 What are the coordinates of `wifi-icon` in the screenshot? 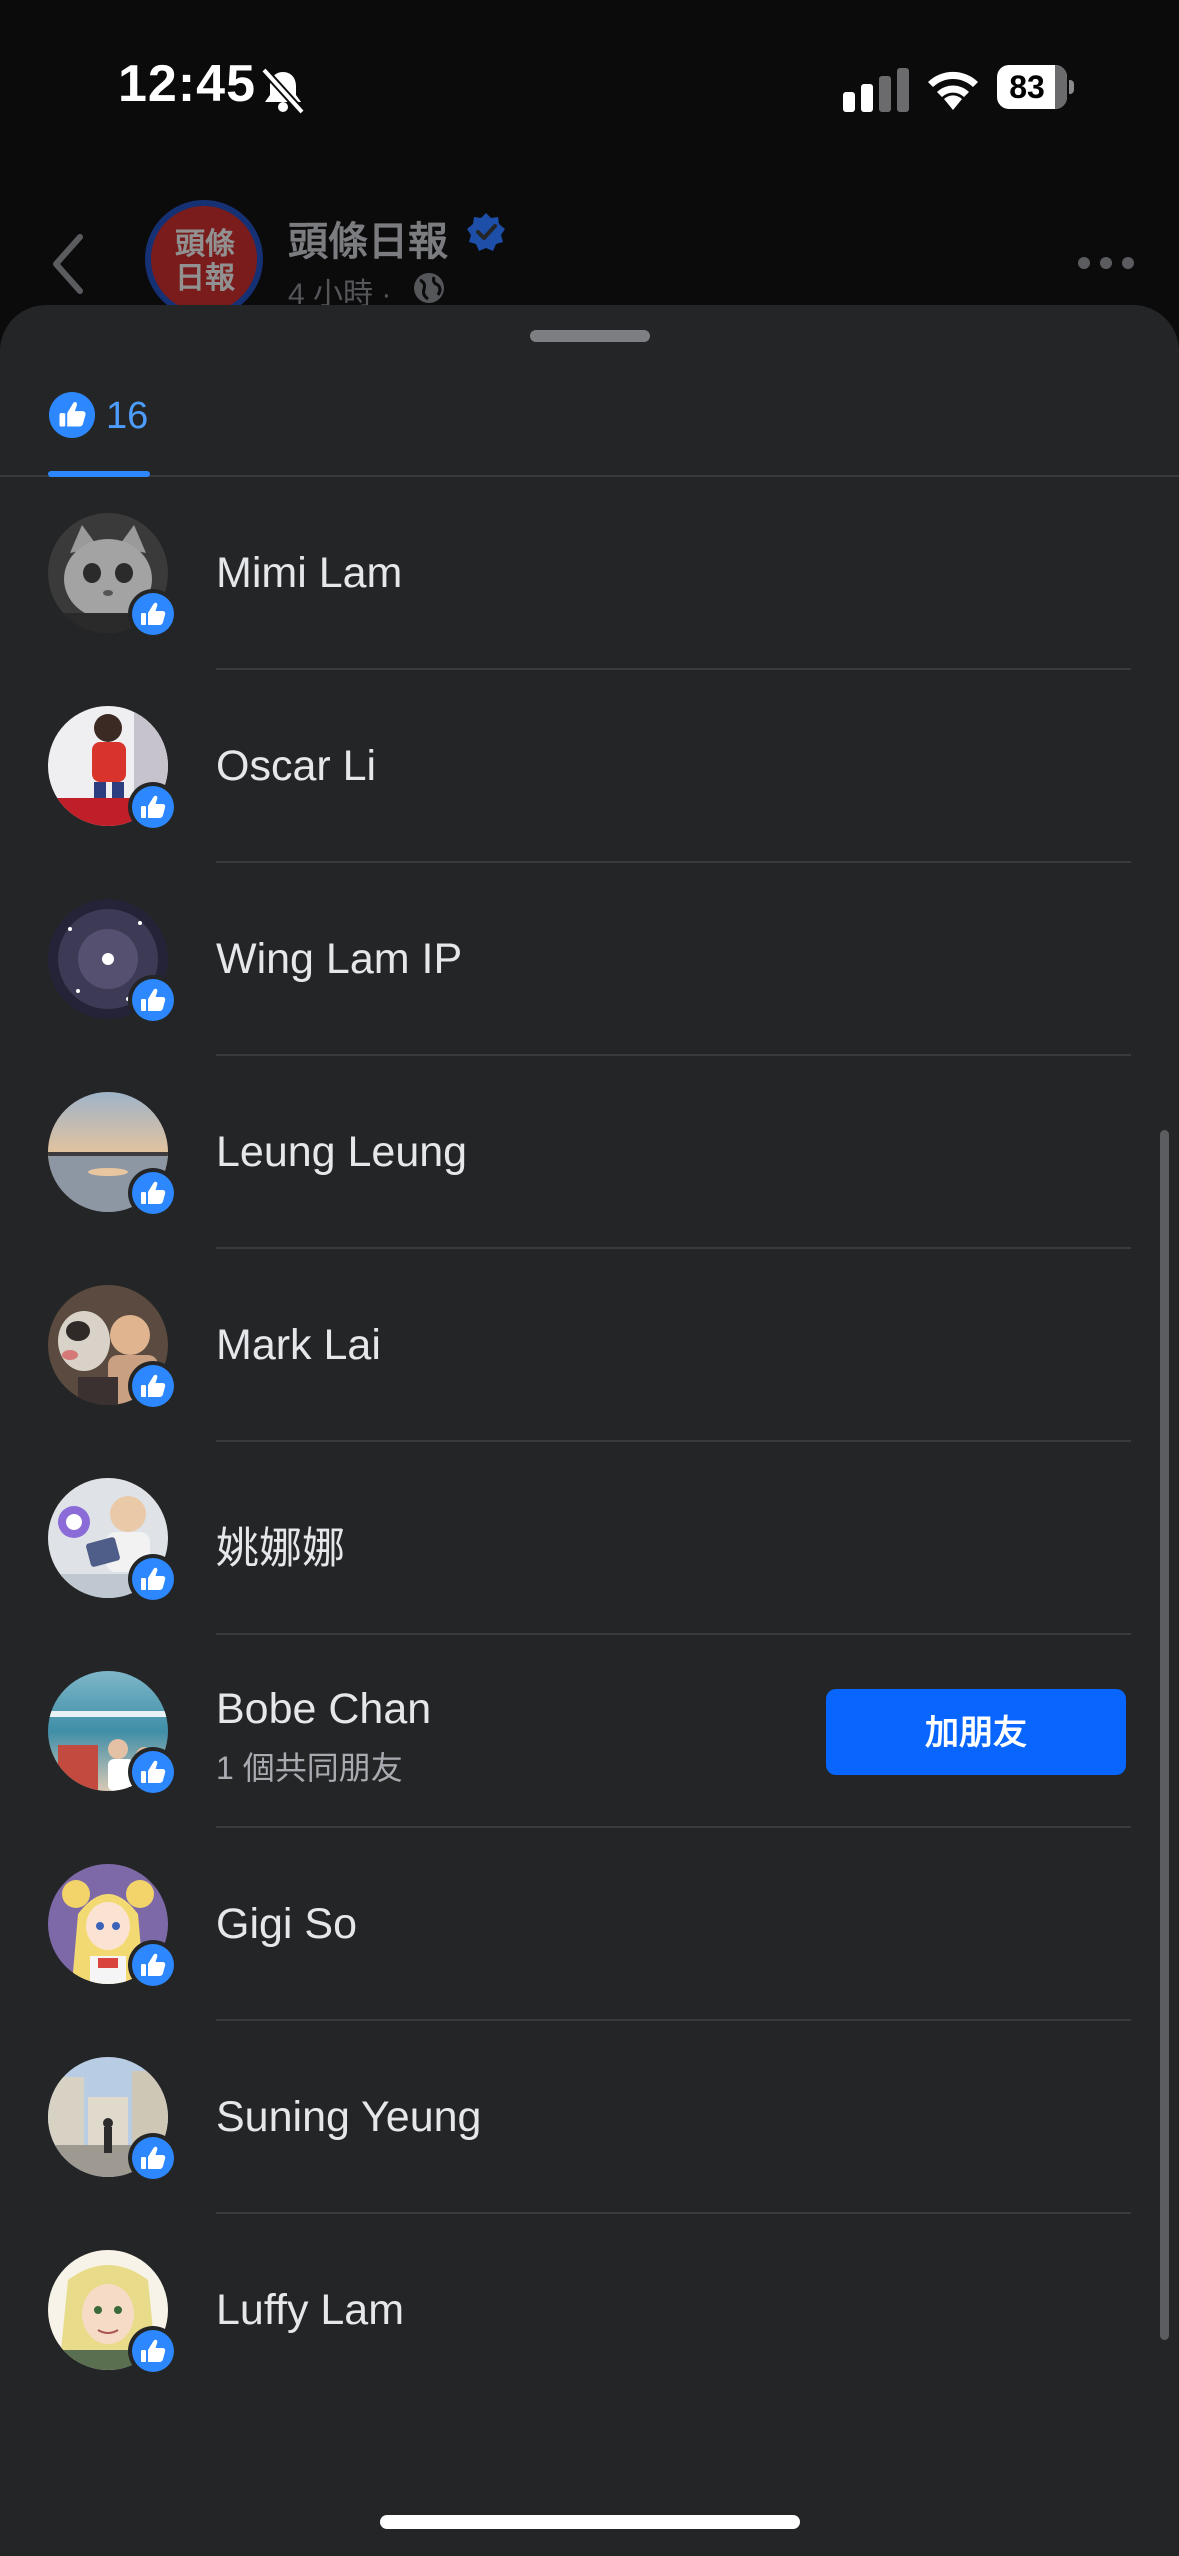 It's located at (953, 90).